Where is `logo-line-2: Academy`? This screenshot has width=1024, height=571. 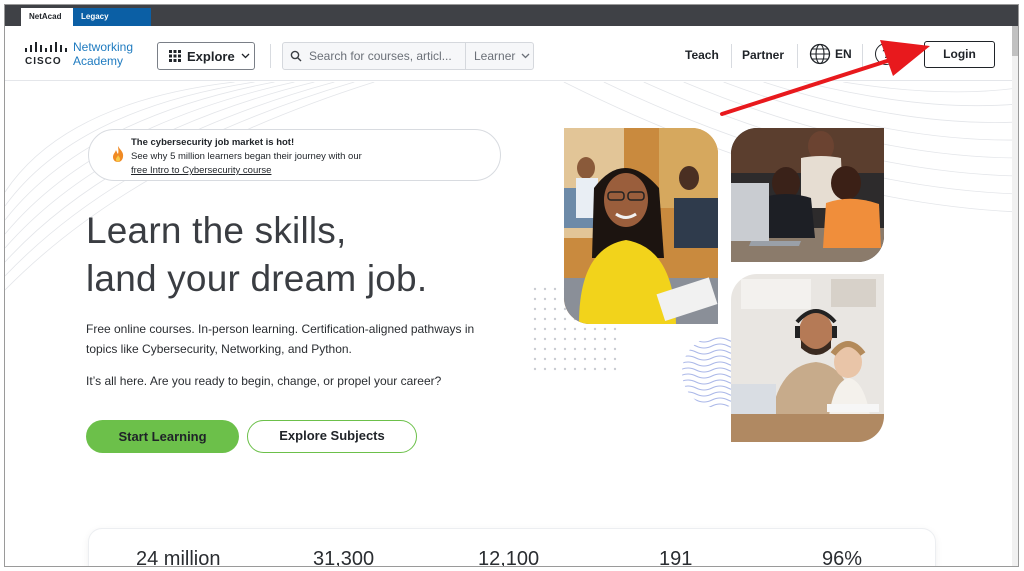
logo-line-2: Academy is located at coordinates (98, 61).